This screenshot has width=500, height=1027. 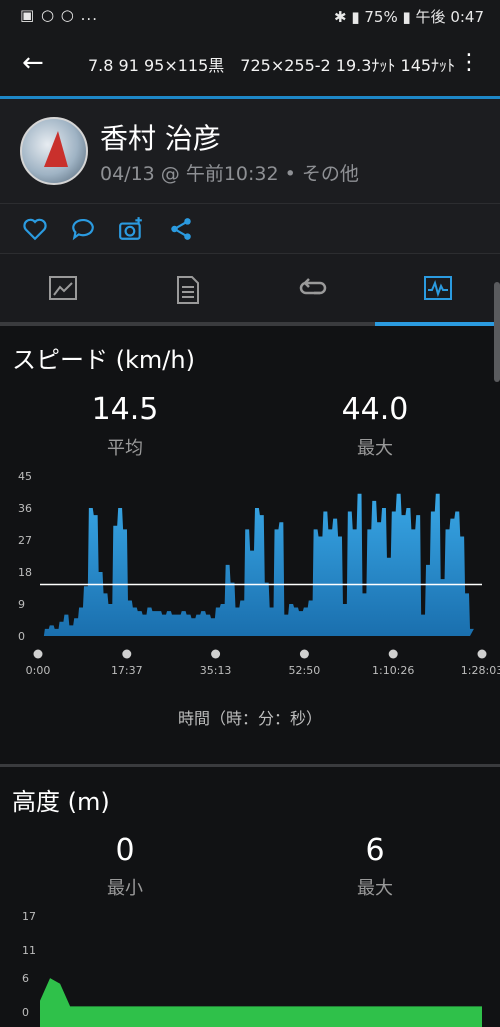 What do you see at coordinates (375, 888) in the screenshot?
I see `altitude-max-label: 最大` at bounding box center [375, 888].